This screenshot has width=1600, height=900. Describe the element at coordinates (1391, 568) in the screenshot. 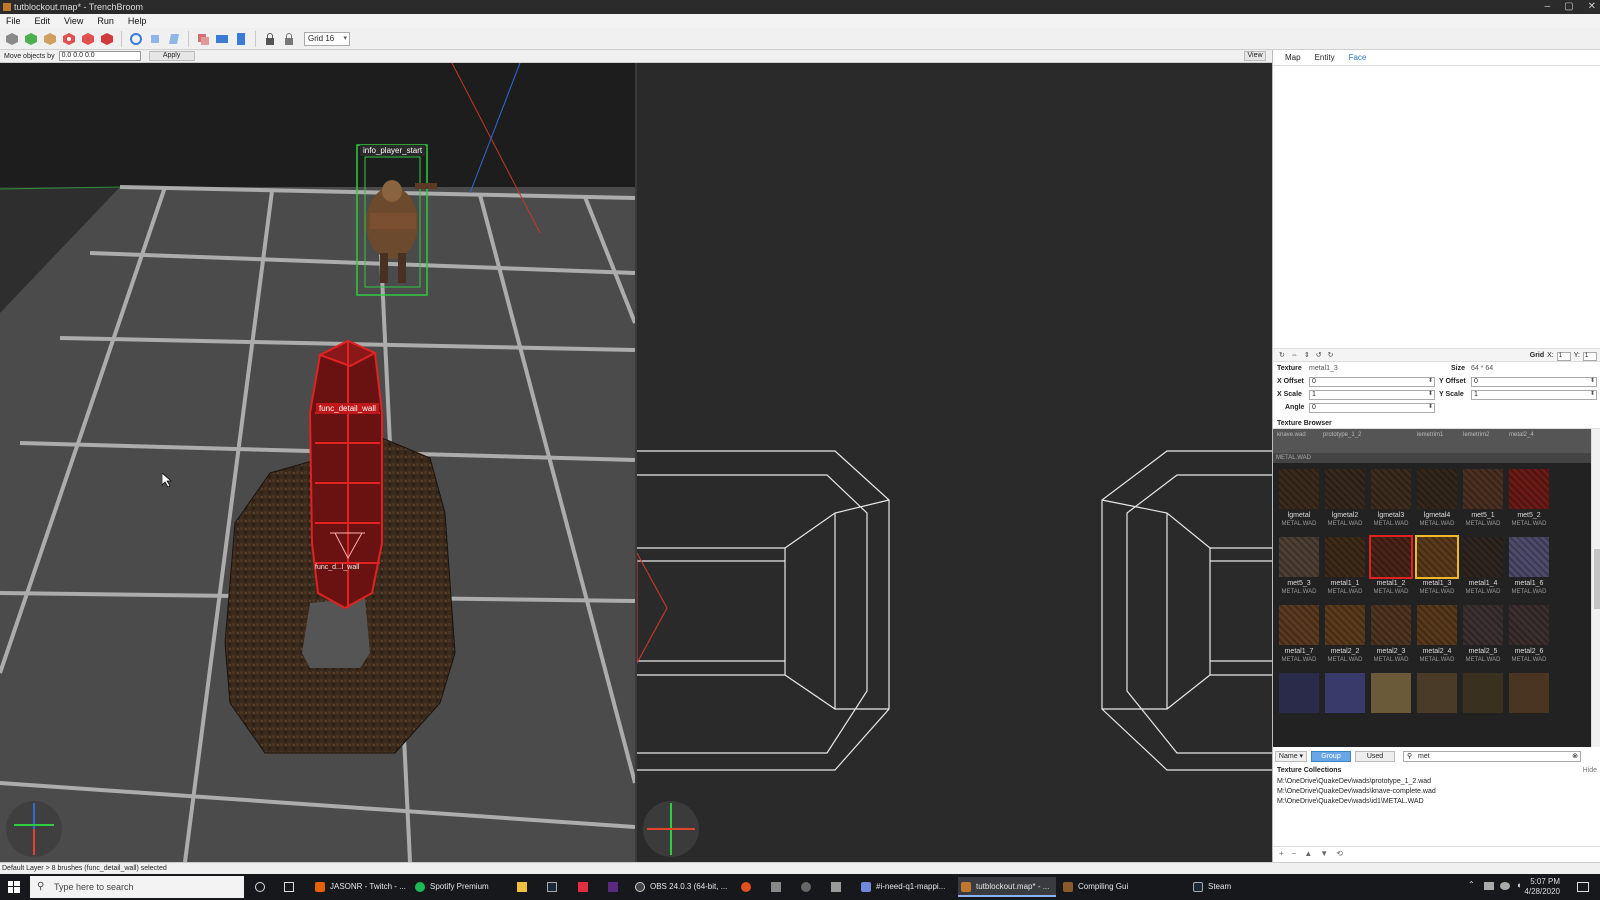

I see `texture-tile: metal1_2 METAL.WAD` at that location.